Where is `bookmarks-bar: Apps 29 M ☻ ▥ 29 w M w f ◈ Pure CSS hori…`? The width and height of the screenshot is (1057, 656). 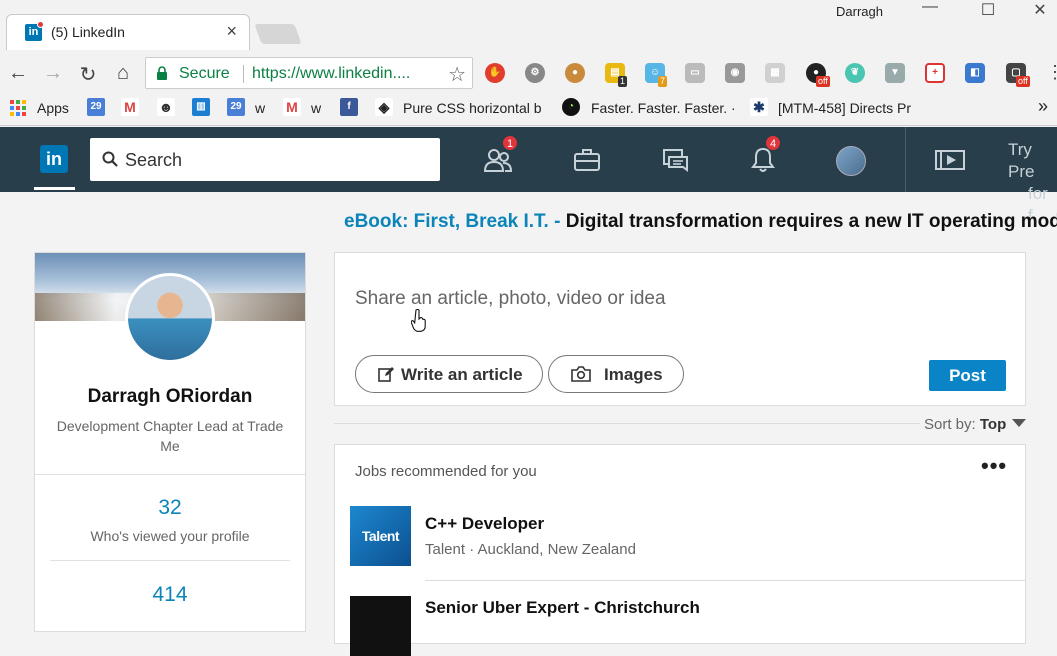 bookmarks-bar: Apps 29 M ☻ ▥ 29 w M w f ◈ Pure CSS hori… is located at coordinates (528, 109).